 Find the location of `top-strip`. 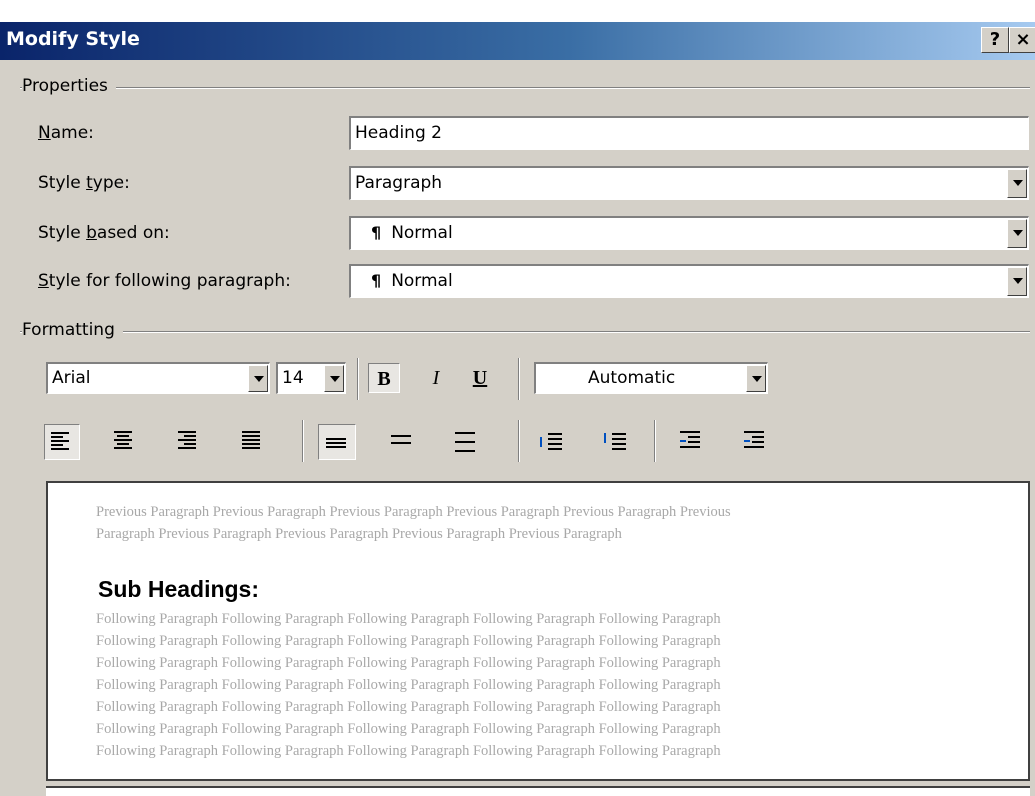

top-strip is located at coordinates (517, 11).